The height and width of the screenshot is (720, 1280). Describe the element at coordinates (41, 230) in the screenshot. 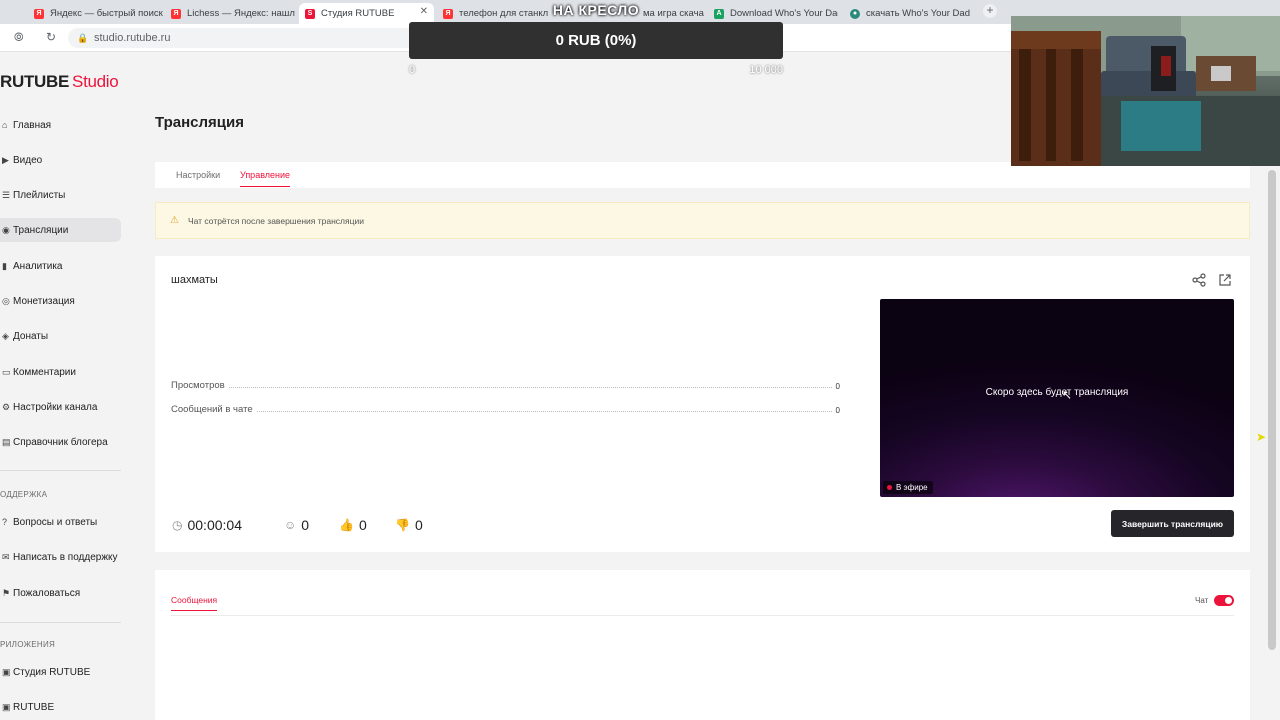

I see `sidebar-item-label: Трансляции` at that location.